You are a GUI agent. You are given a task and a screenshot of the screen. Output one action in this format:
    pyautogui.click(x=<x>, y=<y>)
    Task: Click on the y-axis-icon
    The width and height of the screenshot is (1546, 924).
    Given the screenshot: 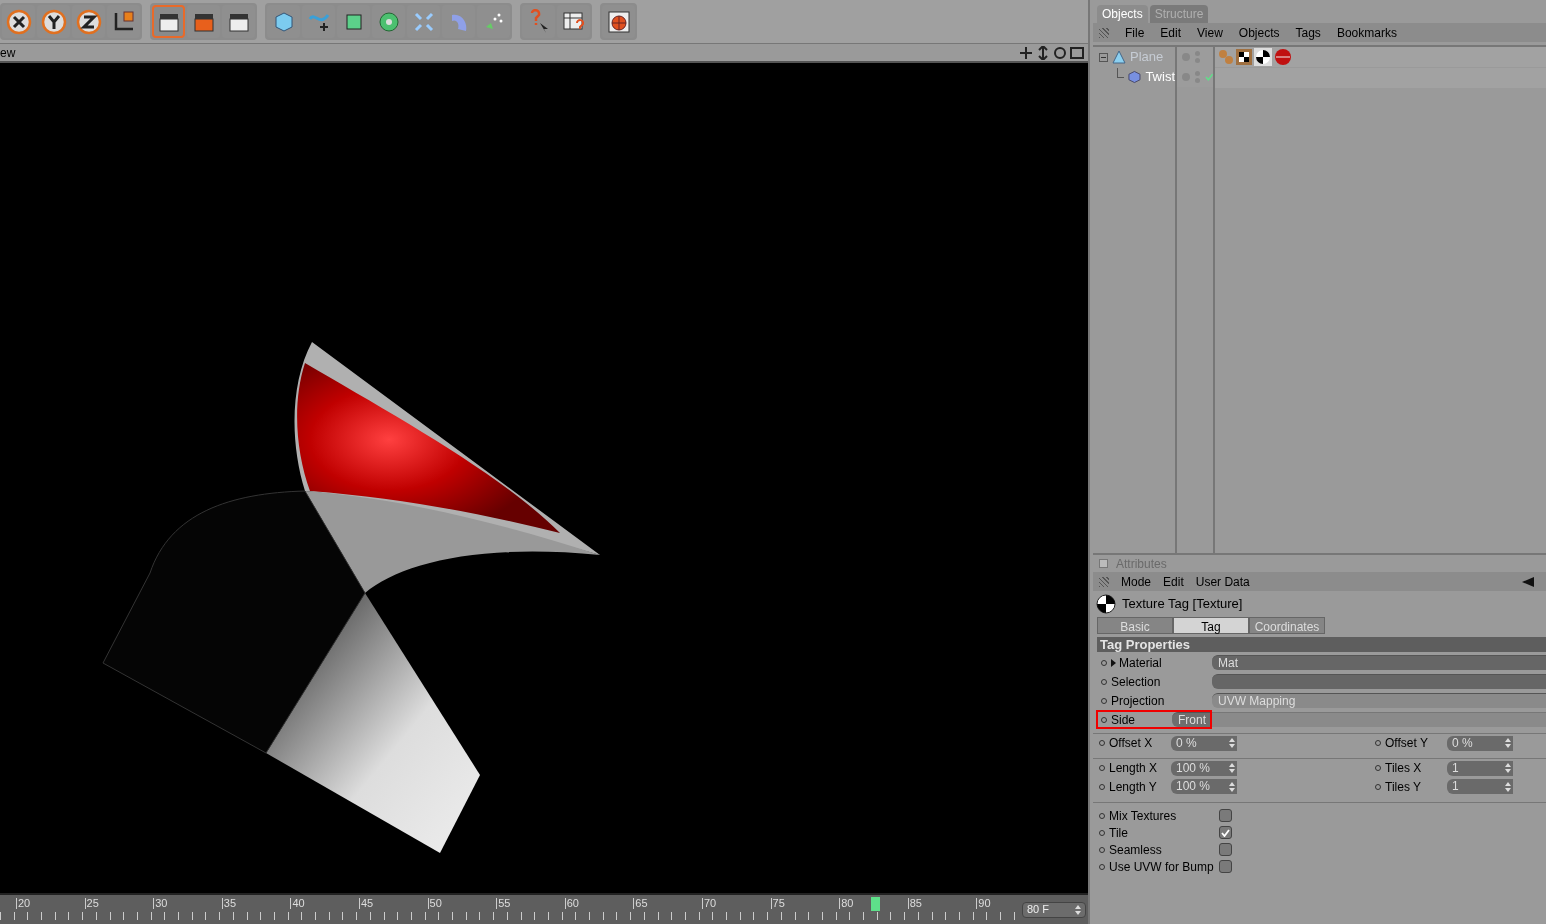 What is the action you would take?
    pyautogui.click(x=53, y=21)
    